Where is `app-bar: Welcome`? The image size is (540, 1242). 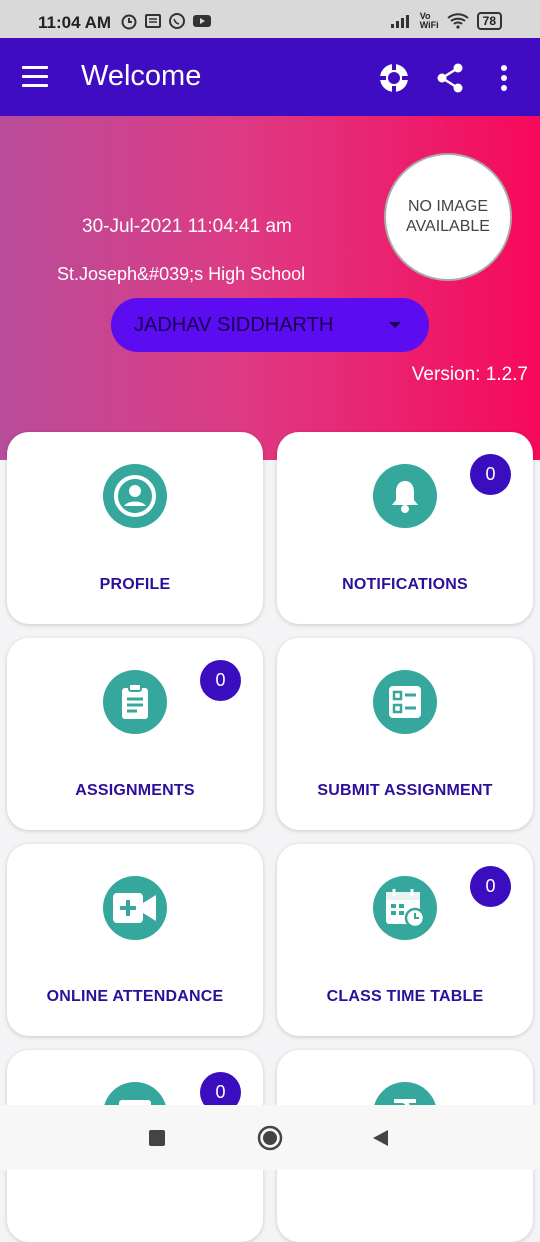
app-bar: Welcome is located at coordinates (270, 77).